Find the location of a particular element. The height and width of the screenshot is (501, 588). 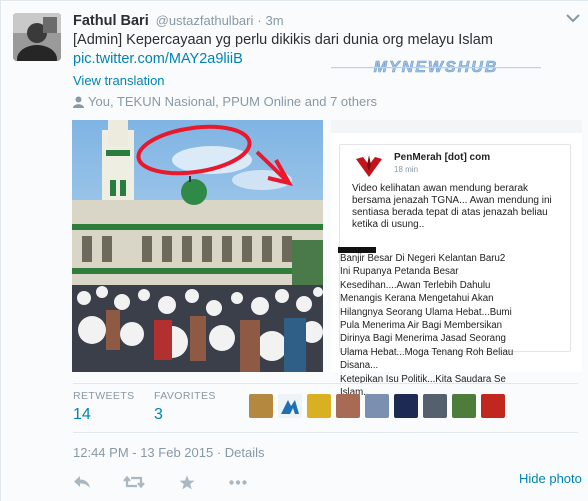

author-fullname: Fathul Bari is located at coordinates (111, 21).